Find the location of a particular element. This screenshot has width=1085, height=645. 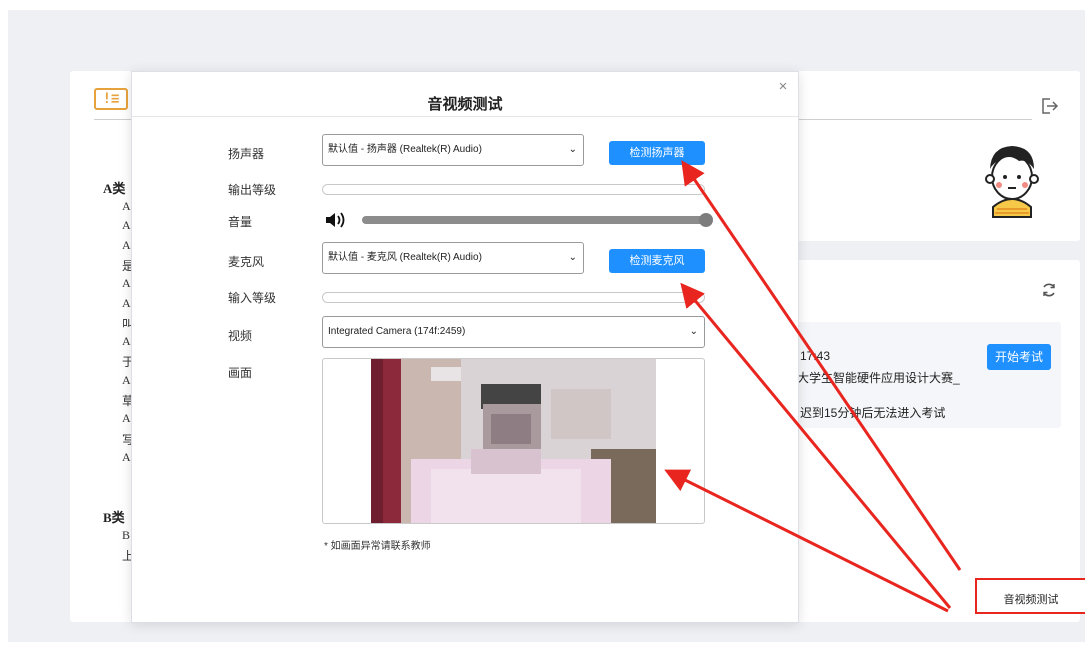

volume-slider is located at coordinates (537, 220).